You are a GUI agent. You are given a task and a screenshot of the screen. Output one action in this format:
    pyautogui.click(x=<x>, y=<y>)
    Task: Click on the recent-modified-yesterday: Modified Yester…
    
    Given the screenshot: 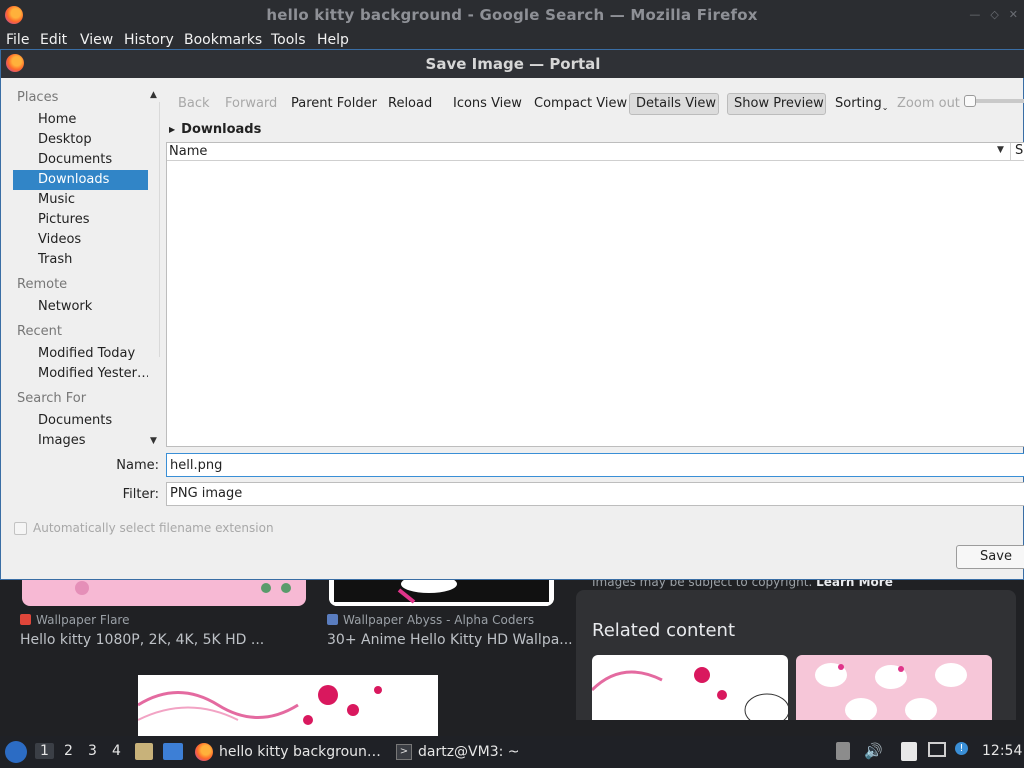 What is the action you would take?
    pyautogui.click(x=80, y=374)
    